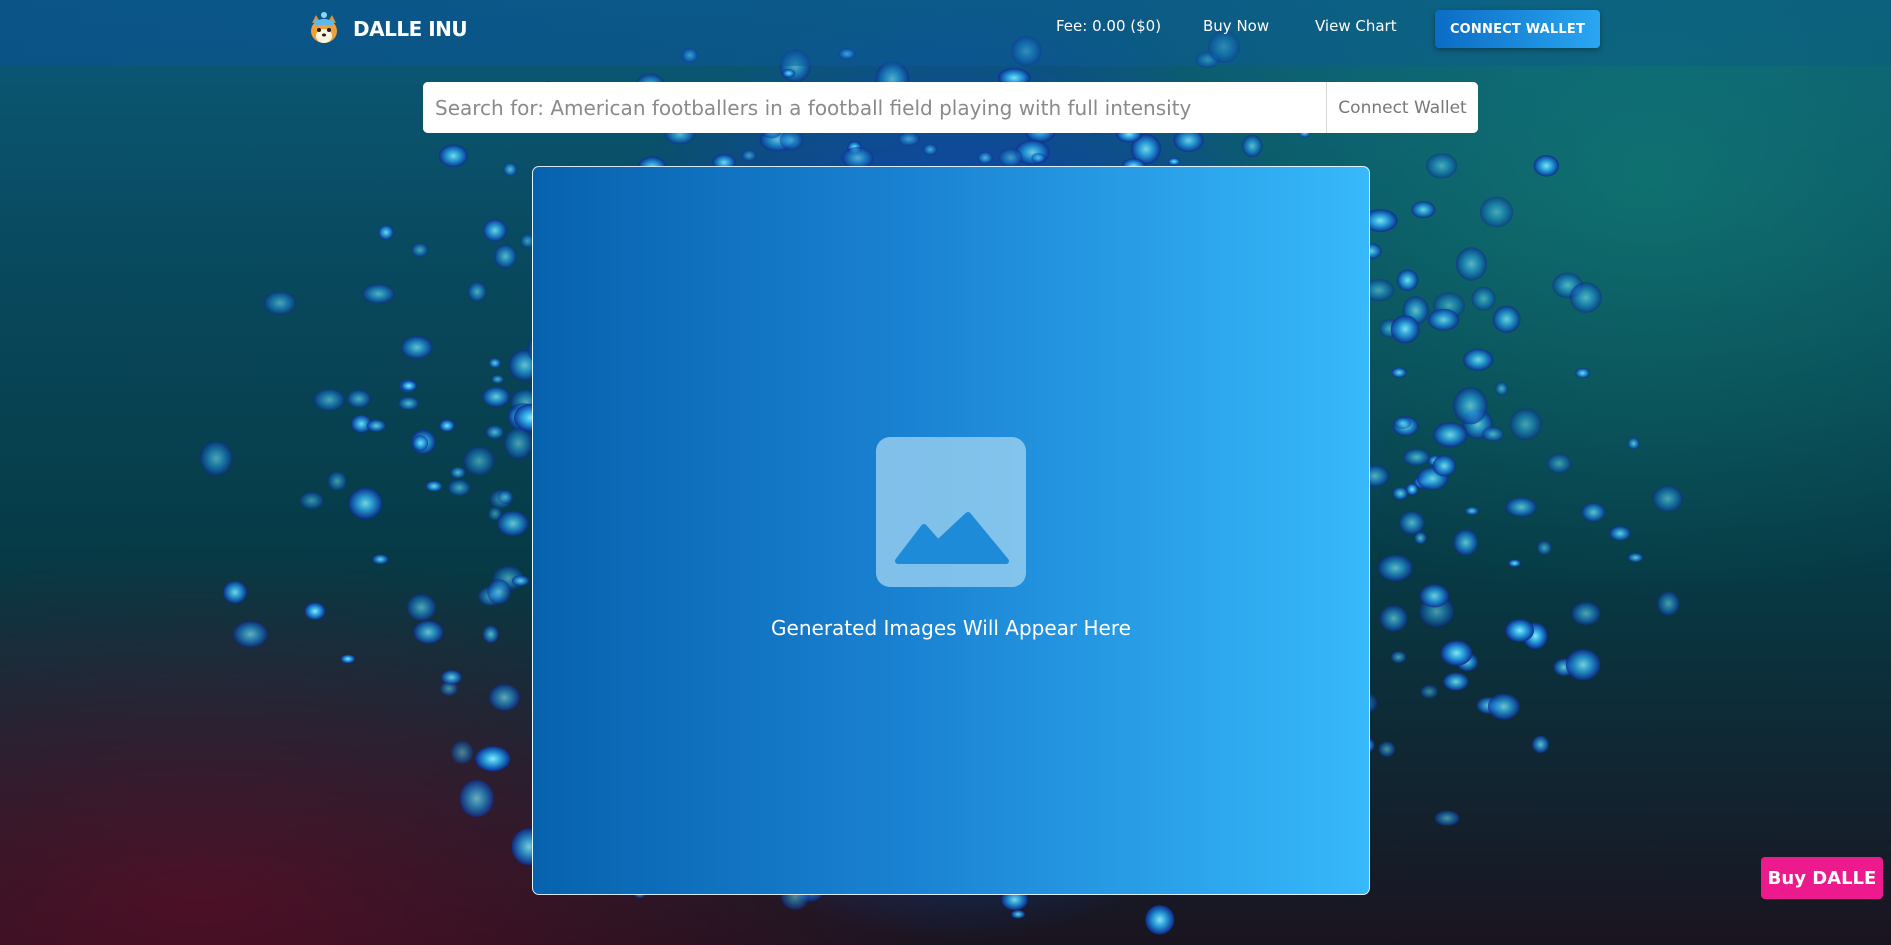  I want to click on search-connect-wallet-button: Connect Wallet, so click(1402, 107).